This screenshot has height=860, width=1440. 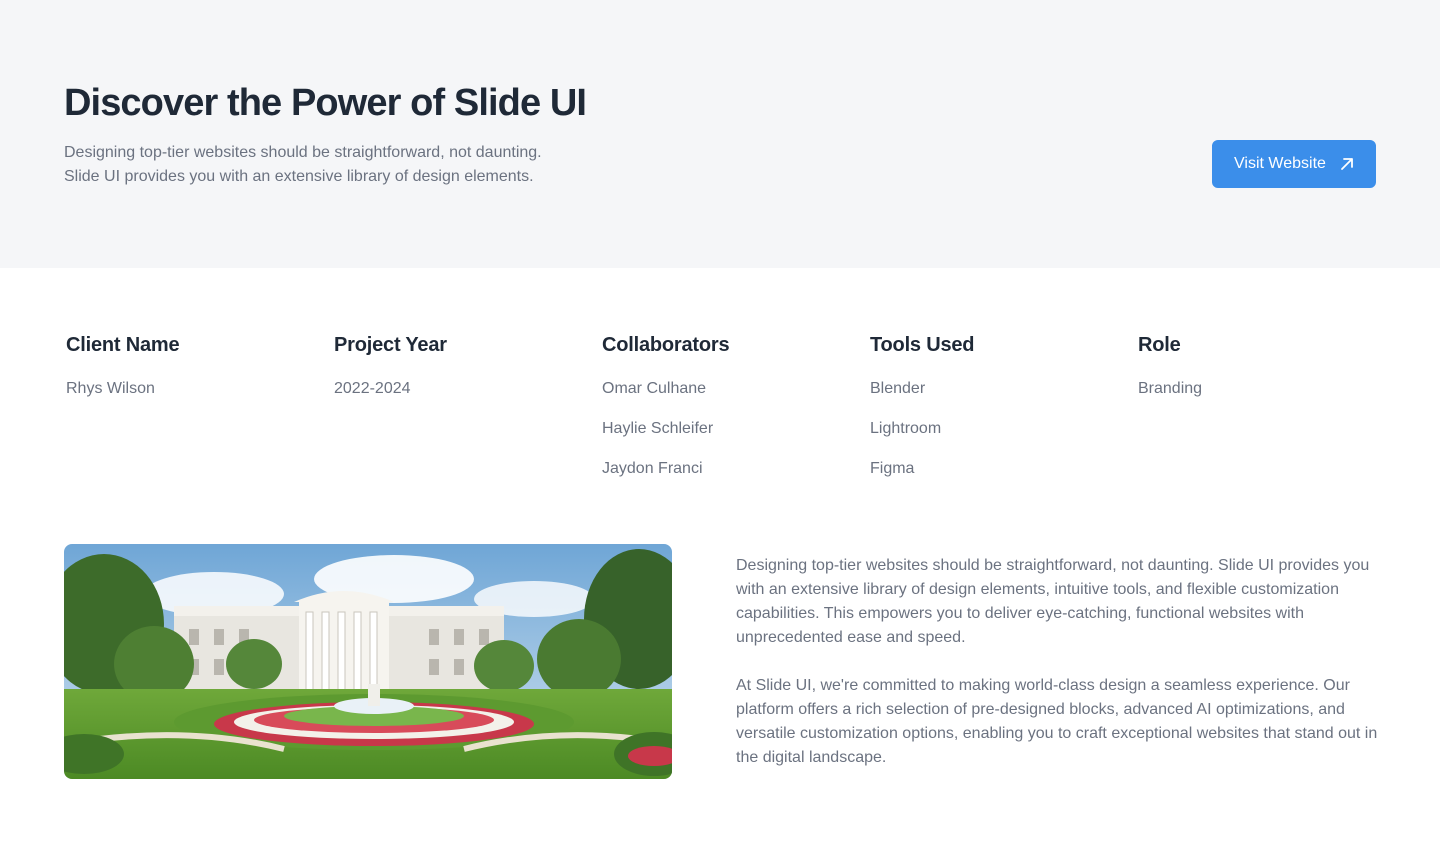 What do you see at coordinates (1159, 345) in the screenshot?
I see `role-heading: Role` at bounding box center [1159, 345].